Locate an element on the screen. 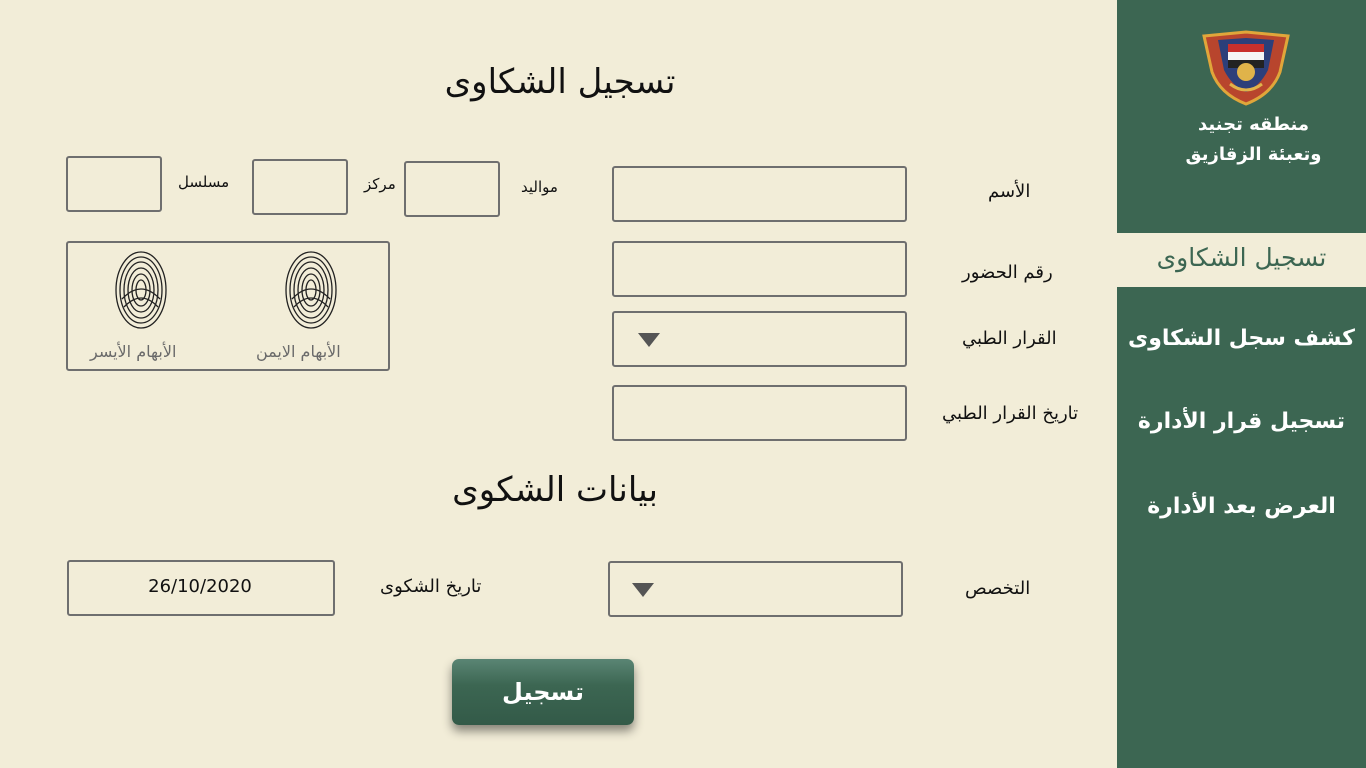 This screenshot has height=768, width=1366. organization-name-line1: منطقه تجنيد is located at coordinates (1253, 124).